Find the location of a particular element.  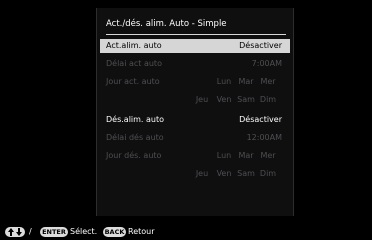

off-day-tue: Mar is located at coordinates (246, 155).